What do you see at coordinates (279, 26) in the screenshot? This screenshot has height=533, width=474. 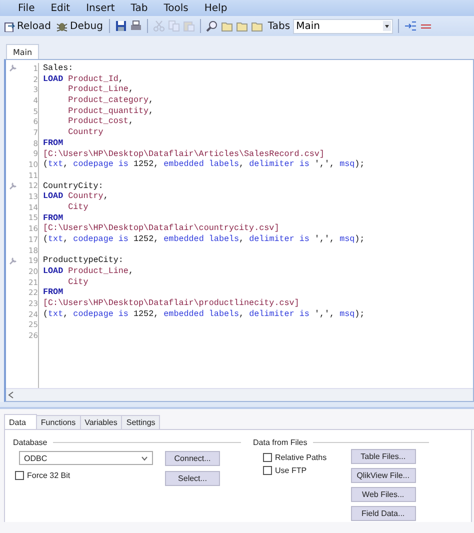 I see `tabs-label: Tabs` at bounding box center [279, 26].